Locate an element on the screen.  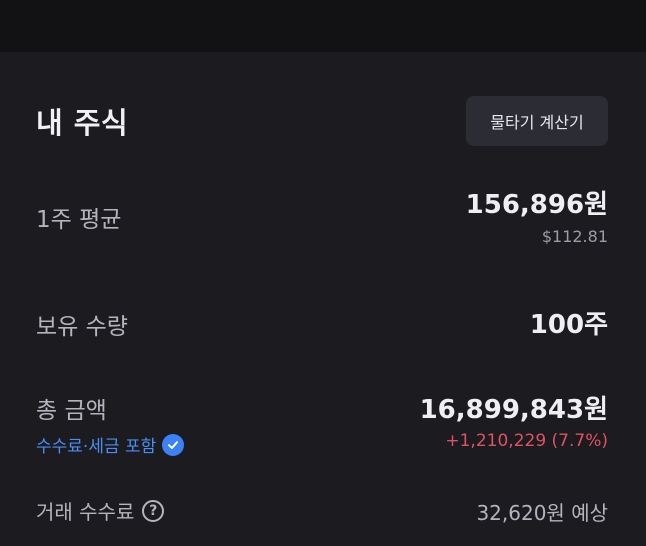
averaging-calculator-button: 물타기 계산기 is located at coordinates (537, 121).